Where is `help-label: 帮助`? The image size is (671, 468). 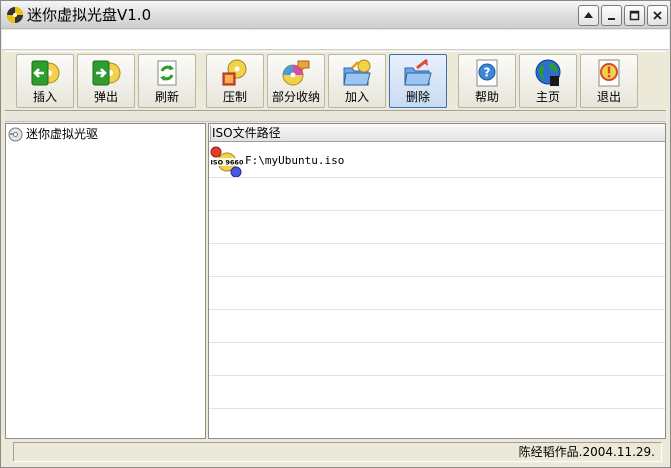
help-label: 帮助 is located at coordinates (486, 97).